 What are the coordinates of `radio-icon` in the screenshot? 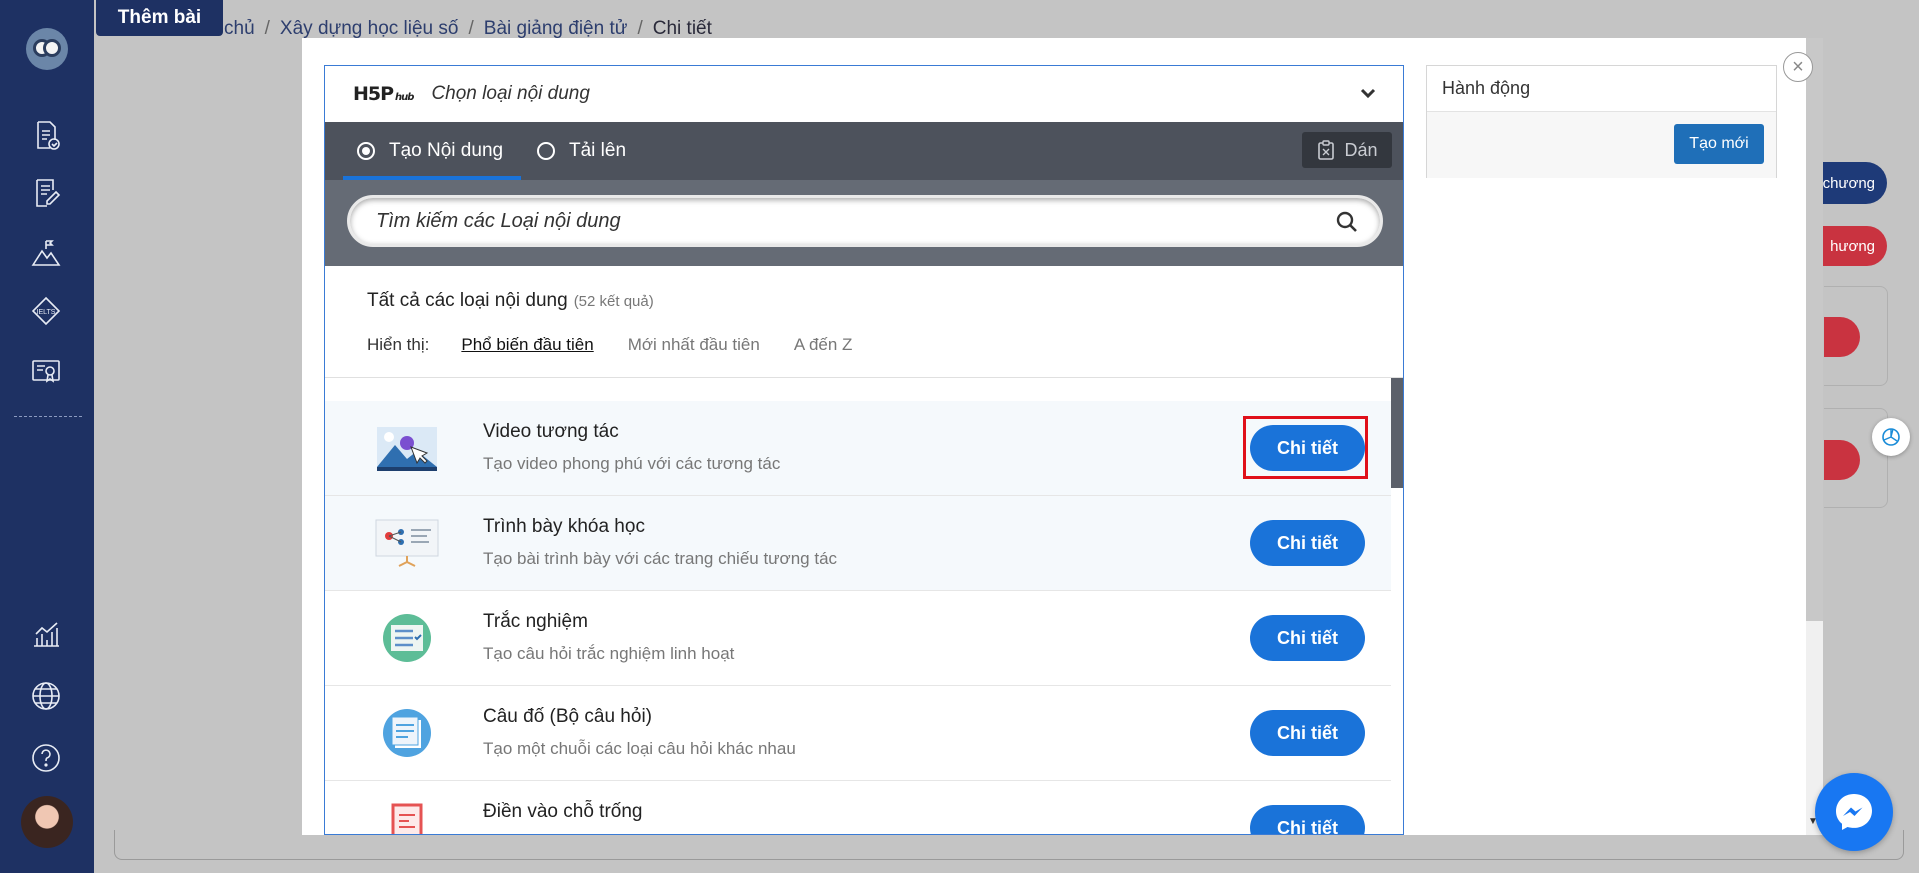 It's located at (546, 151).